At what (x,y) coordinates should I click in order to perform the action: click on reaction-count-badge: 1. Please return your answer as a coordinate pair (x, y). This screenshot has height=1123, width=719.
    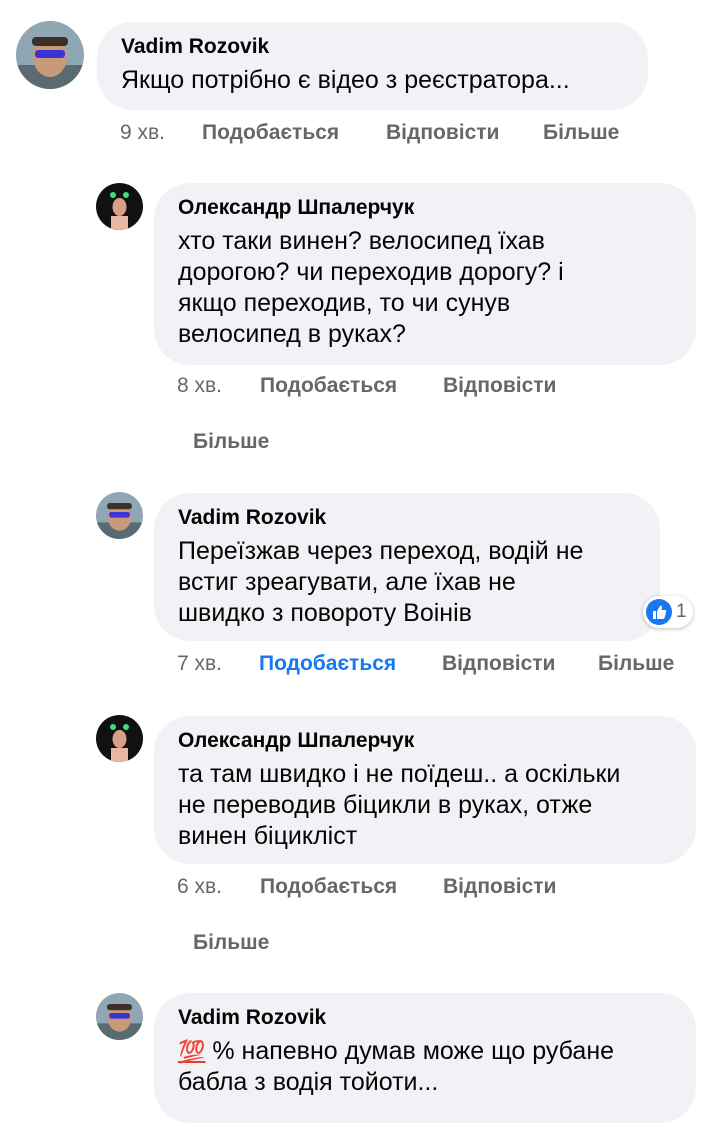
    Looking at the image, I should click on (668, 612).